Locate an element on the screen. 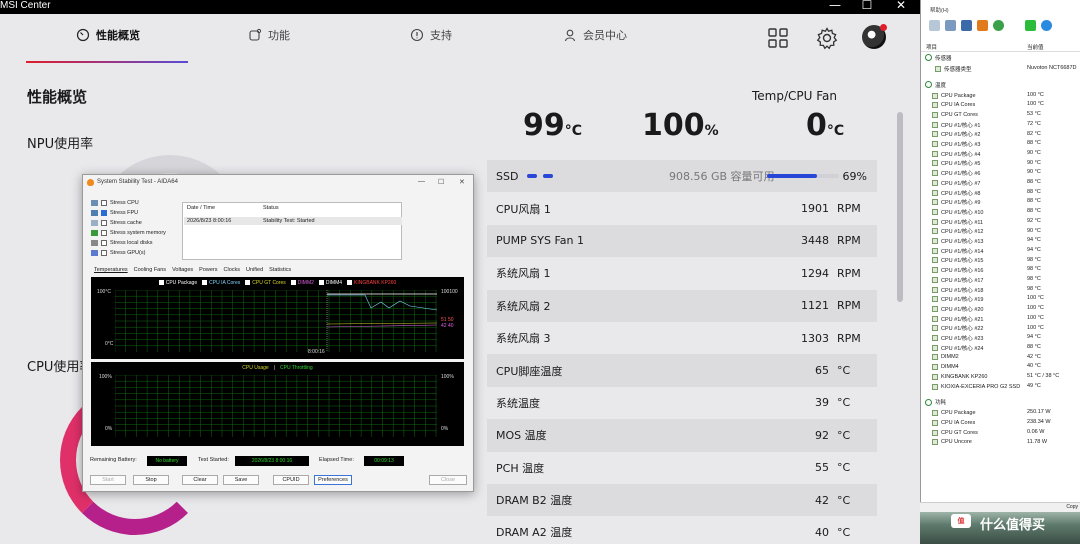 This screenshot has height=544, width=1080. table-row: DIMM4 is located at coordinates (945, 367).